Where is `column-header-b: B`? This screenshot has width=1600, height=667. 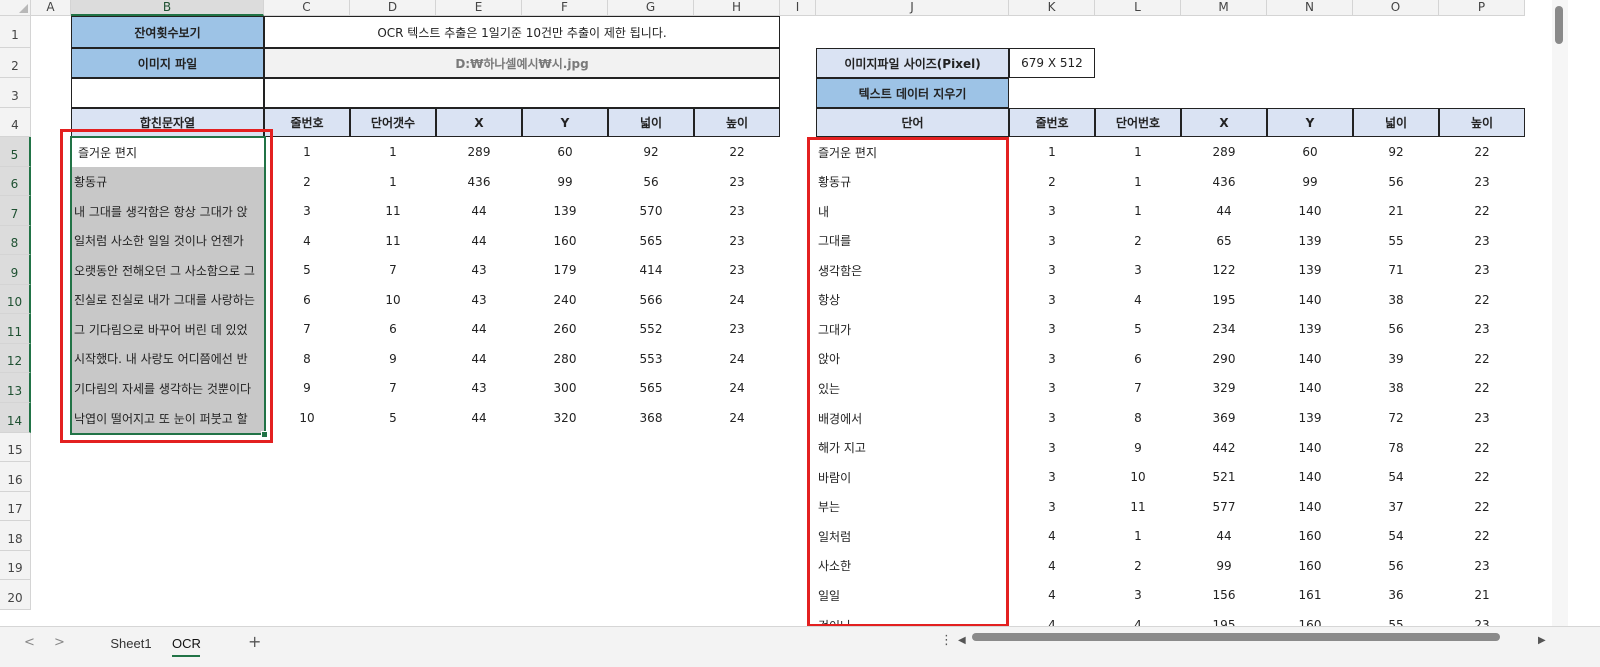 column-header-b: B is located at coordinates (167, 8).